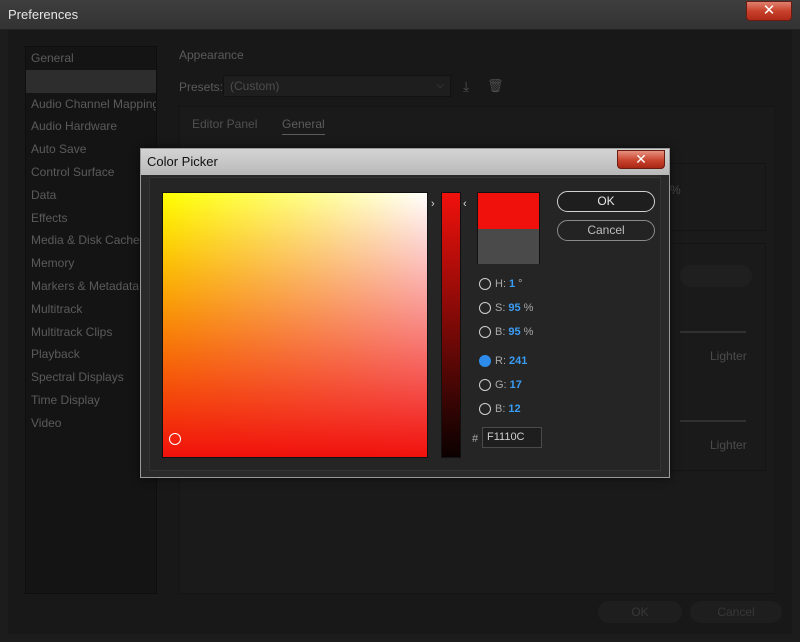 The image size is (800, 642). I want to click on field-hue: H: 1 °, so click(501, 284).